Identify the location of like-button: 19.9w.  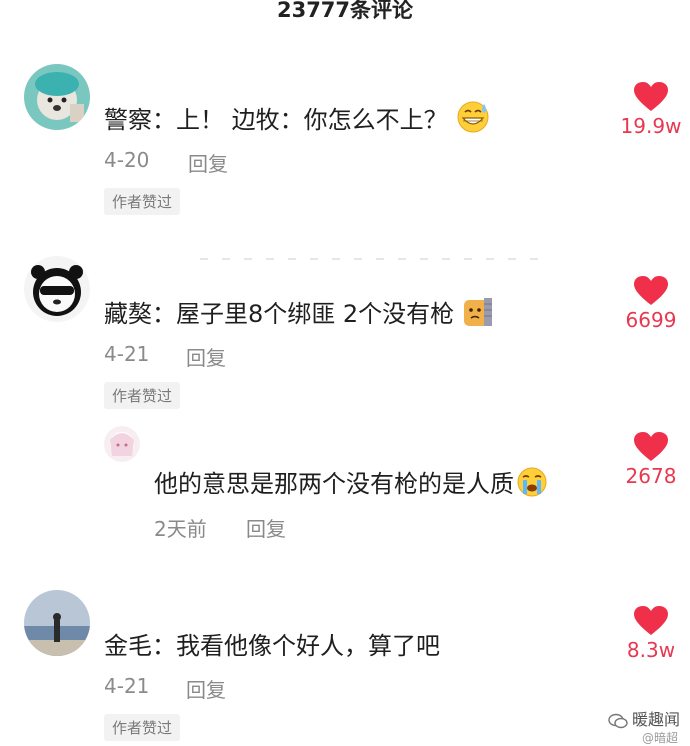
(650, 110).